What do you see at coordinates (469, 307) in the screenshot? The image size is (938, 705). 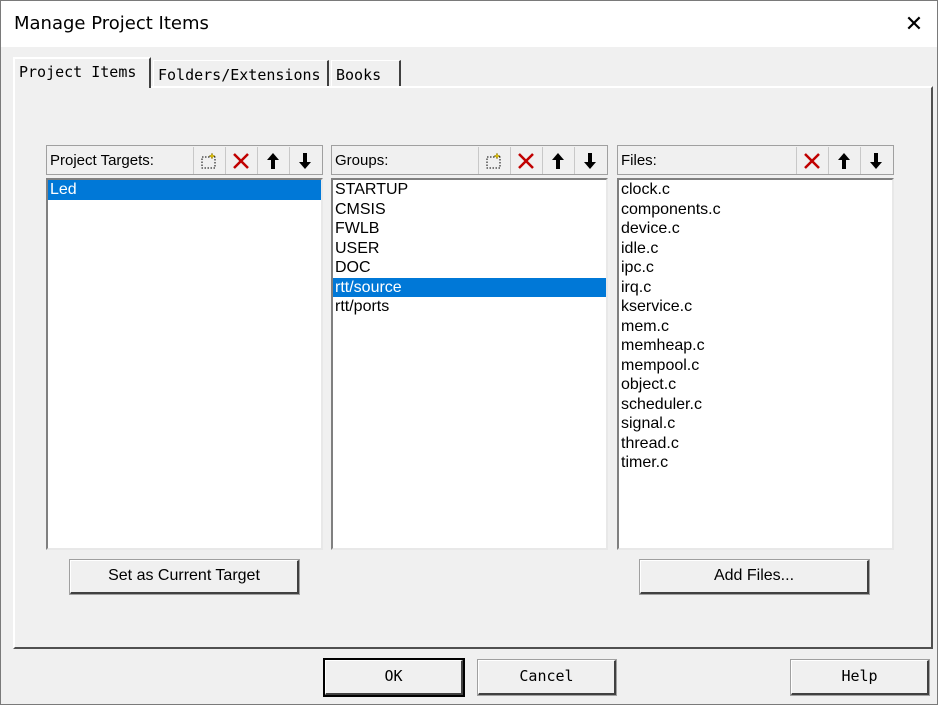 I see `group-item: rtt/ports` at bounding box center [469, 307].